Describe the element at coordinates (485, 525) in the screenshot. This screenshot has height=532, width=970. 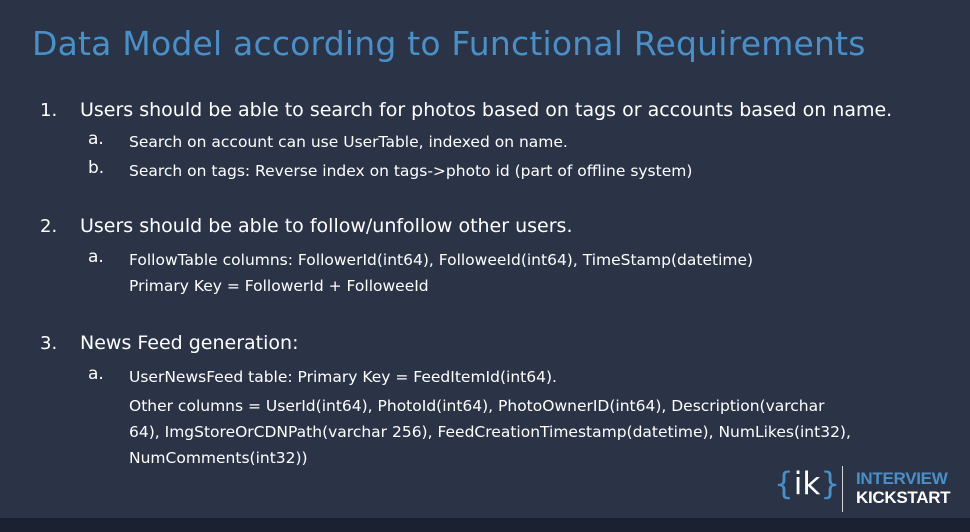
I see `bottom-bar` at that location.